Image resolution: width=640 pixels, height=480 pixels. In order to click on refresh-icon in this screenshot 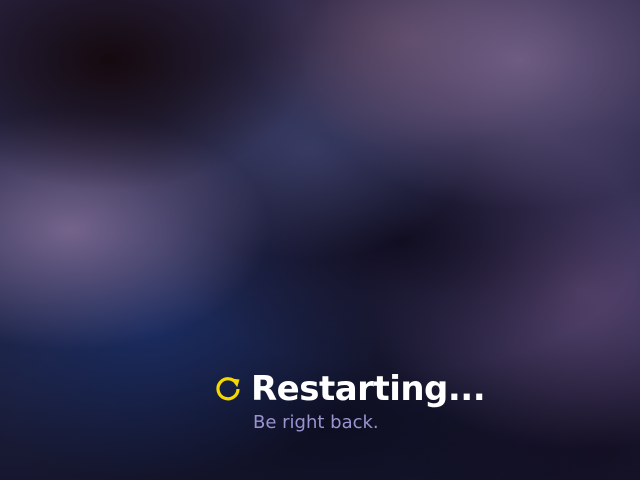, I will do `click(228, 389)`.